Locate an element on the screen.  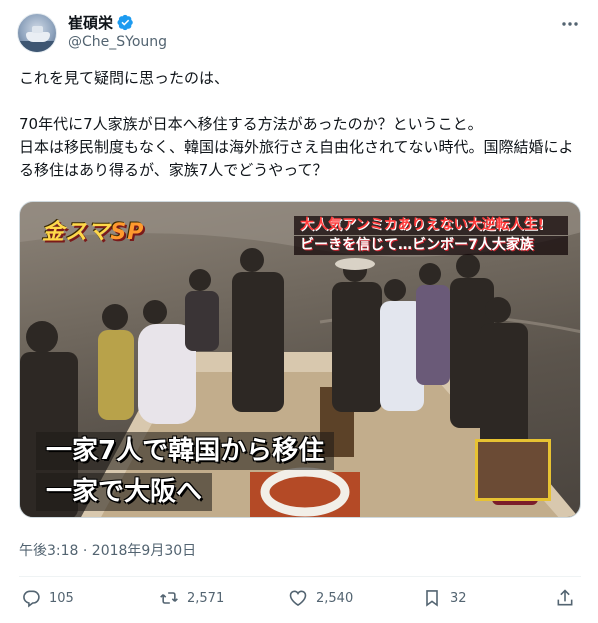
share-button is located at coordinates (565, 598).